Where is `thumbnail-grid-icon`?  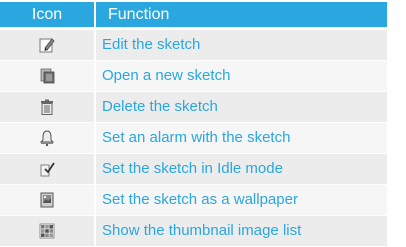 thumbnail-grid-icon is located at coordinates (47, 231).